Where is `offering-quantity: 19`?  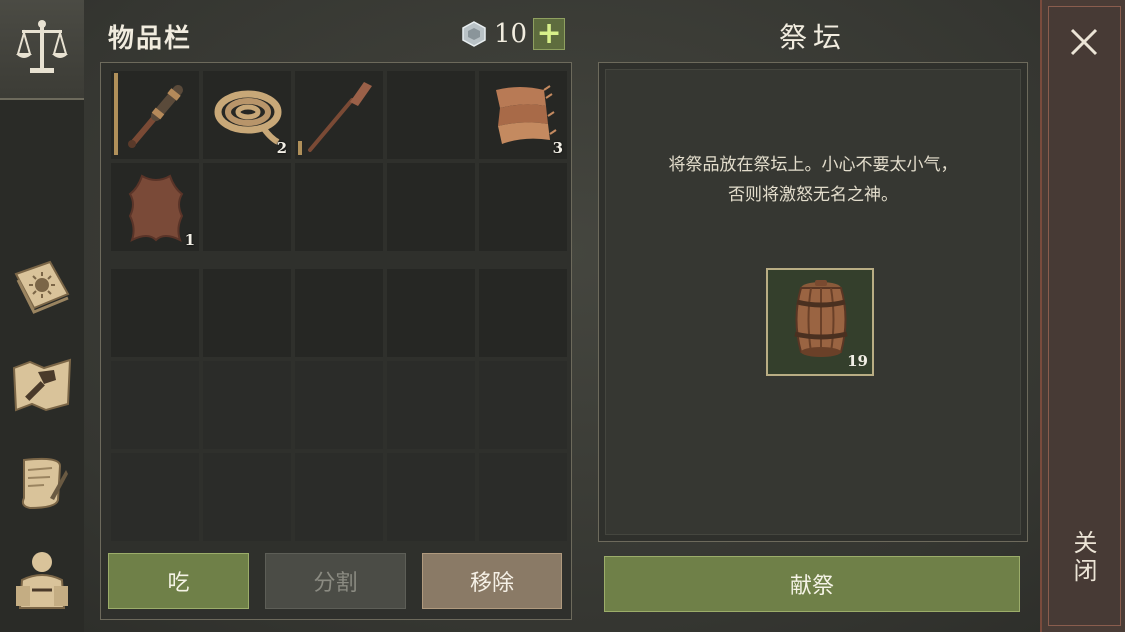 offering-quantity: 19 is located at coordinates (857, 361).